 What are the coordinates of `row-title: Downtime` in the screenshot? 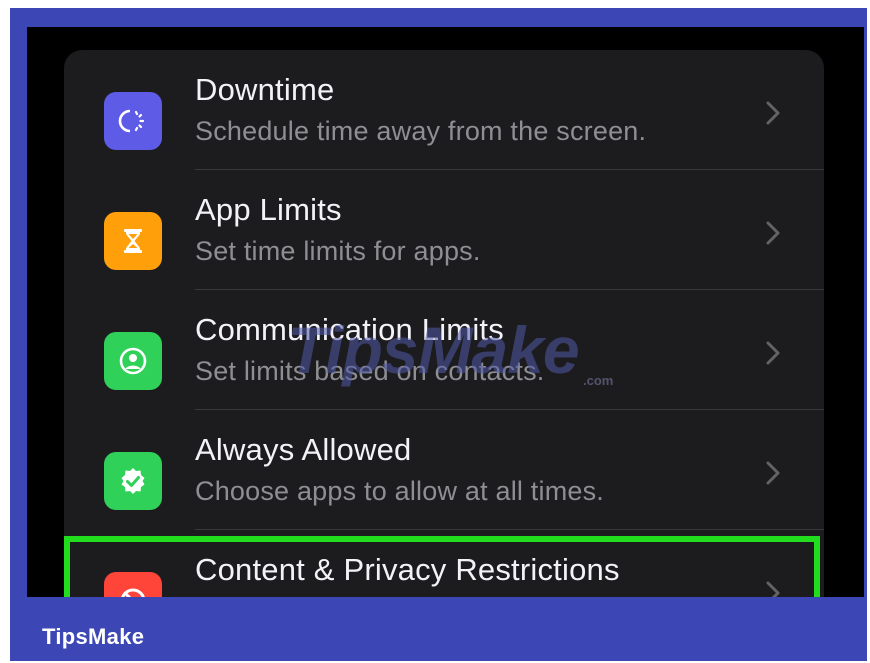 It's located at (265, 89).